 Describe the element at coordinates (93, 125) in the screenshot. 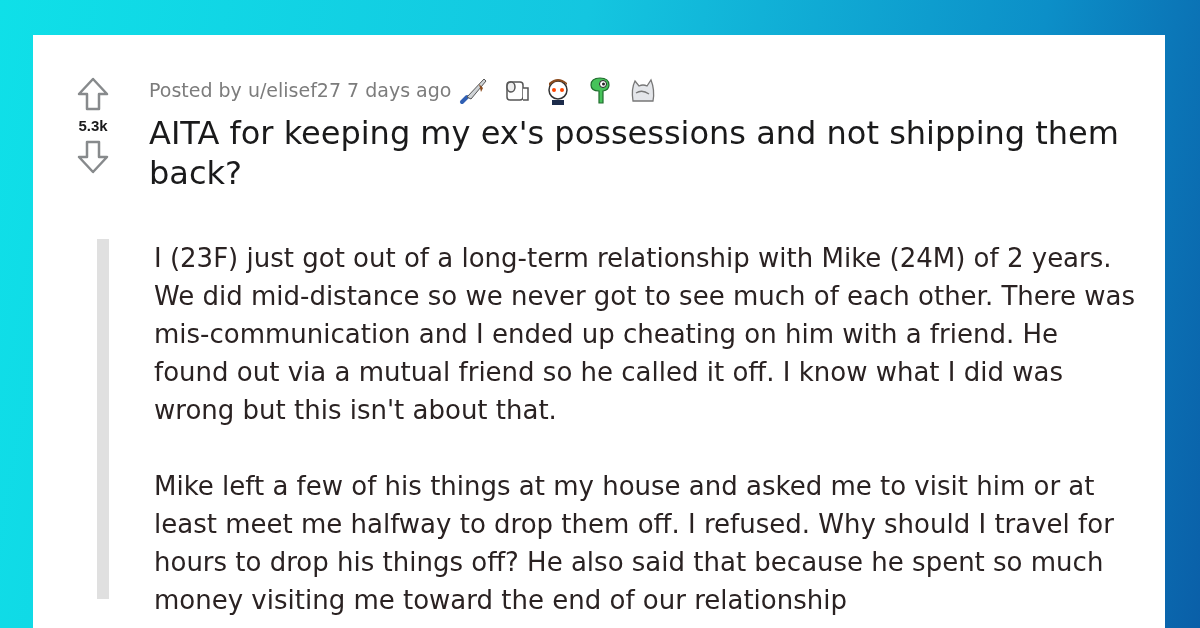

I see `vote-count: 5.3k` at that location.